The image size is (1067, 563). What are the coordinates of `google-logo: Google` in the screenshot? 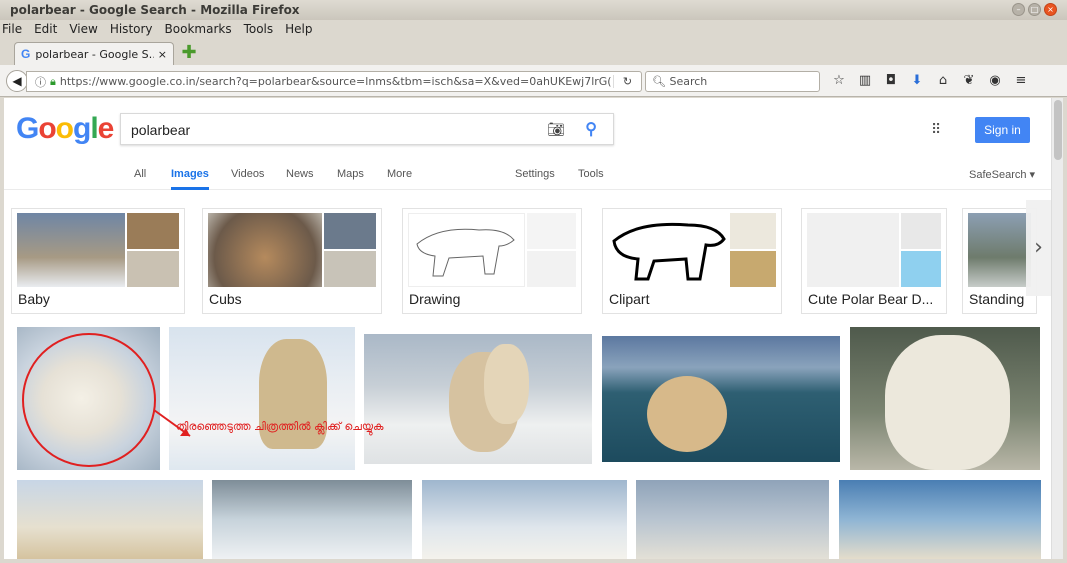 It's located at (65, 129).